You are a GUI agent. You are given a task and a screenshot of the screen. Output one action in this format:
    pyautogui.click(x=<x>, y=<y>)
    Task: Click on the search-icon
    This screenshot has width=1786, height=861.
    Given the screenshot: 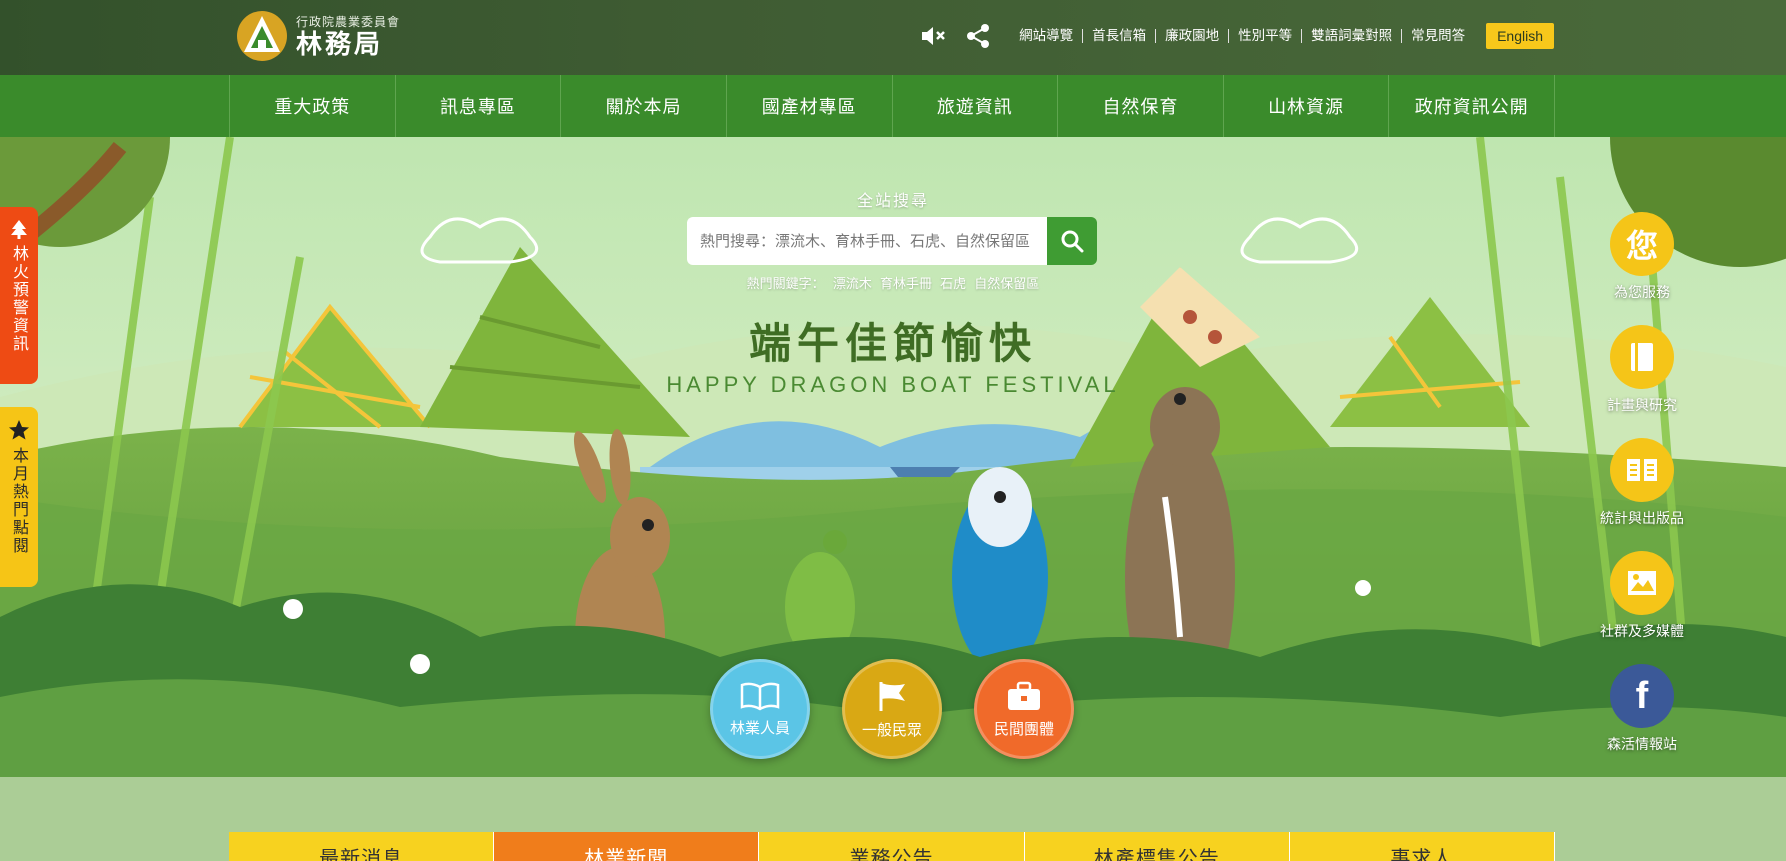 What is the action you would take?
    pyautogui.click(x=1072, y=241)
    